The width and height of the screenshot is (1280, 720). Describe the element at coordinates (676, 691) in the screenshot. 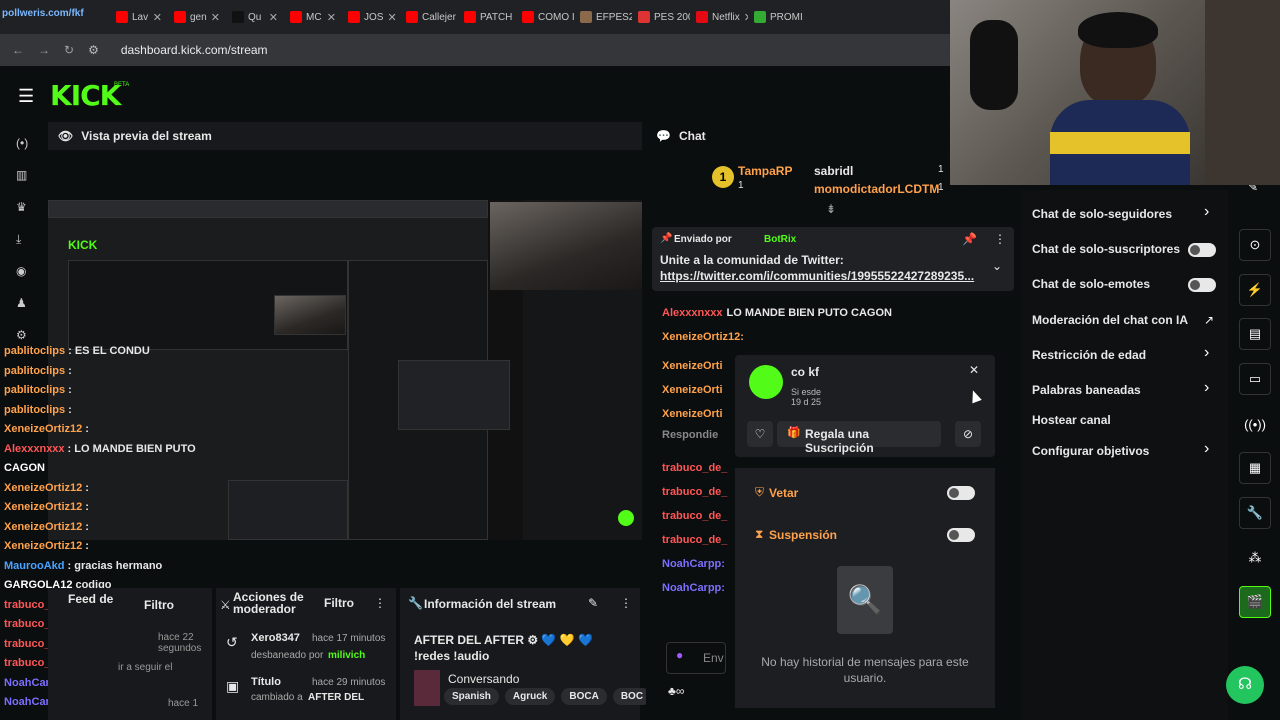

I see `emote-icon: ♣∞` at that location.